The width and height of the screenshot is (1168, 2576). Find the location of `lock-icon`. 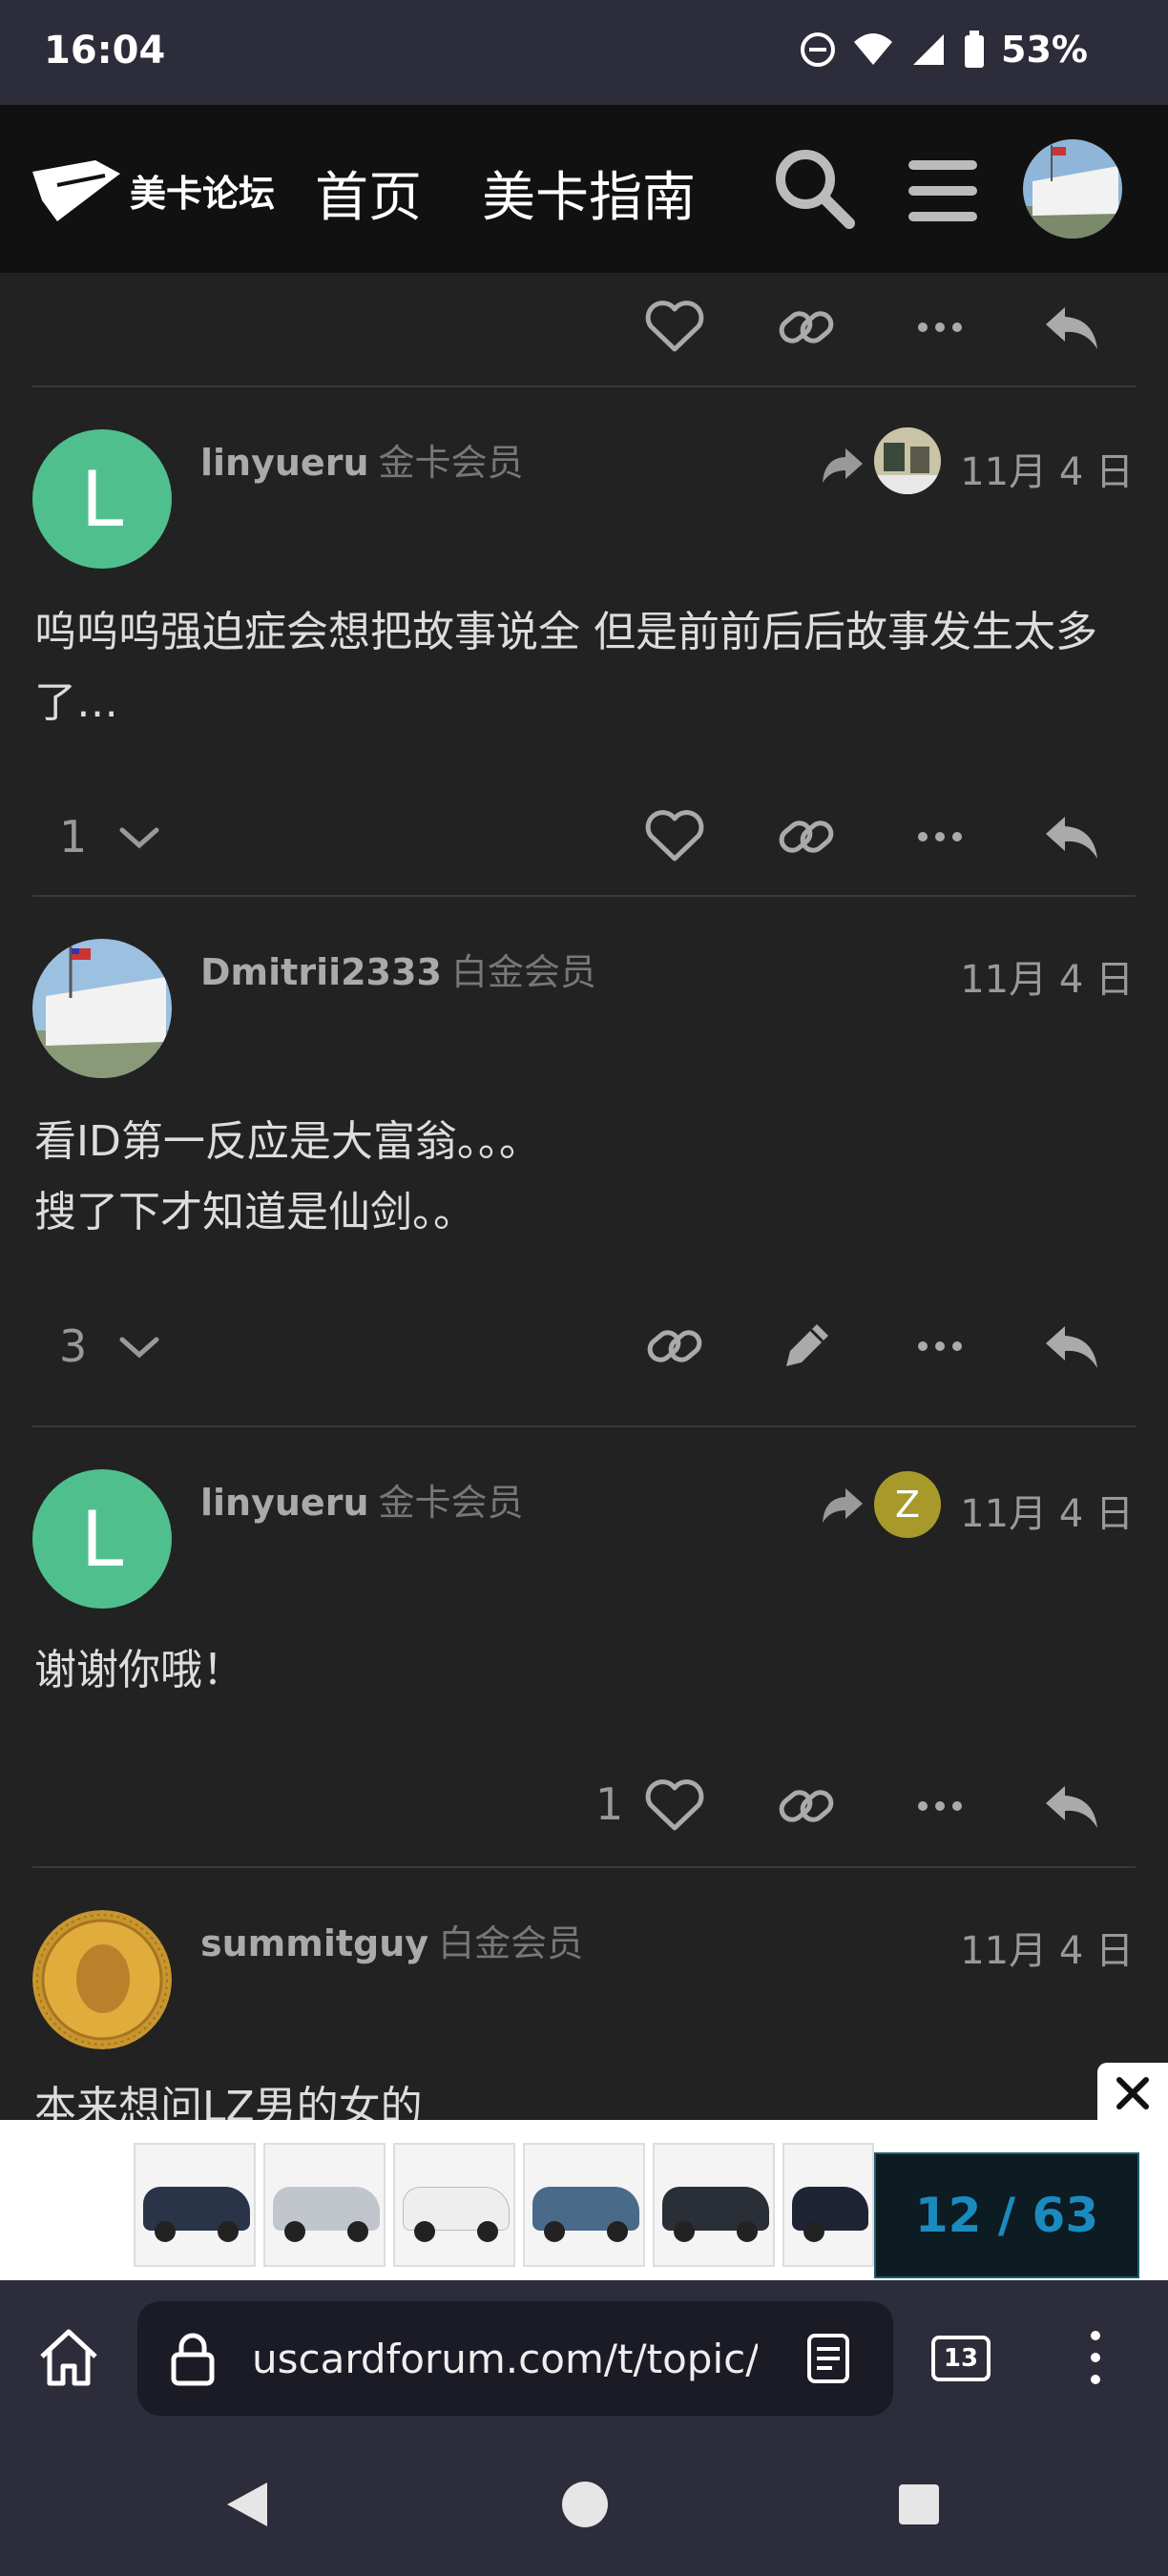

lock-icon is located at coordinates (193, 2358).